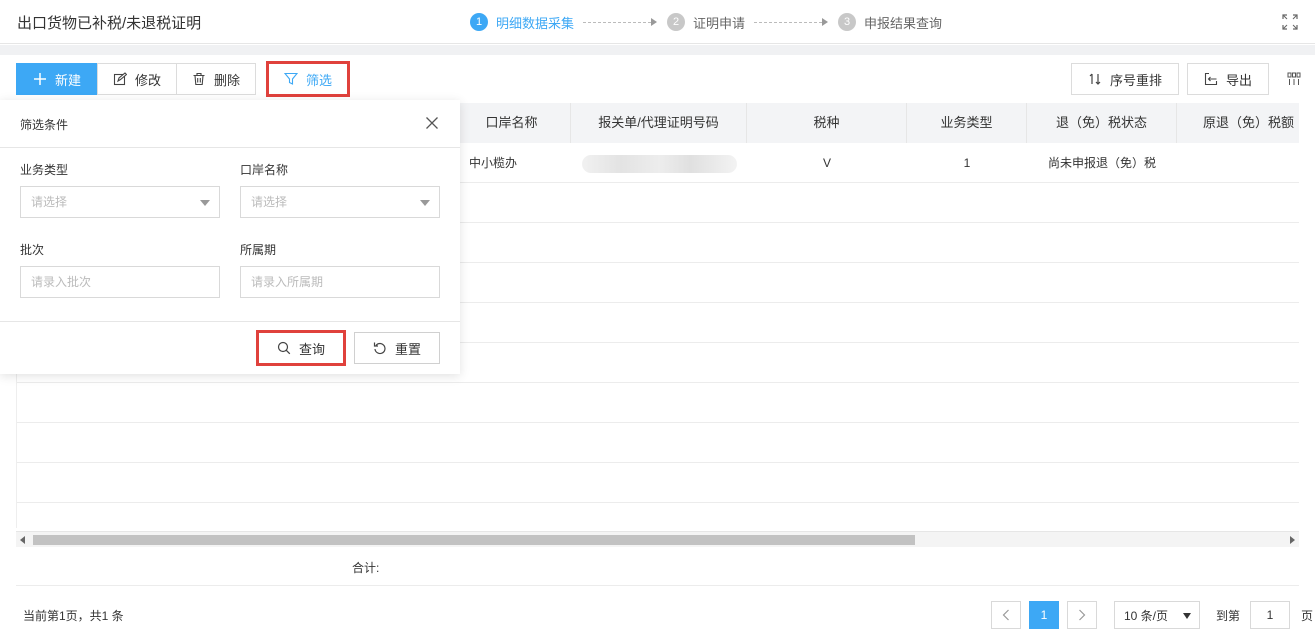 This screenshot has width=1315, height=636. What do you see at coordinates (61, 282) in the screenshot?
I see `batch-placeholder: 请录入批次` at bounding box center [61, 282].